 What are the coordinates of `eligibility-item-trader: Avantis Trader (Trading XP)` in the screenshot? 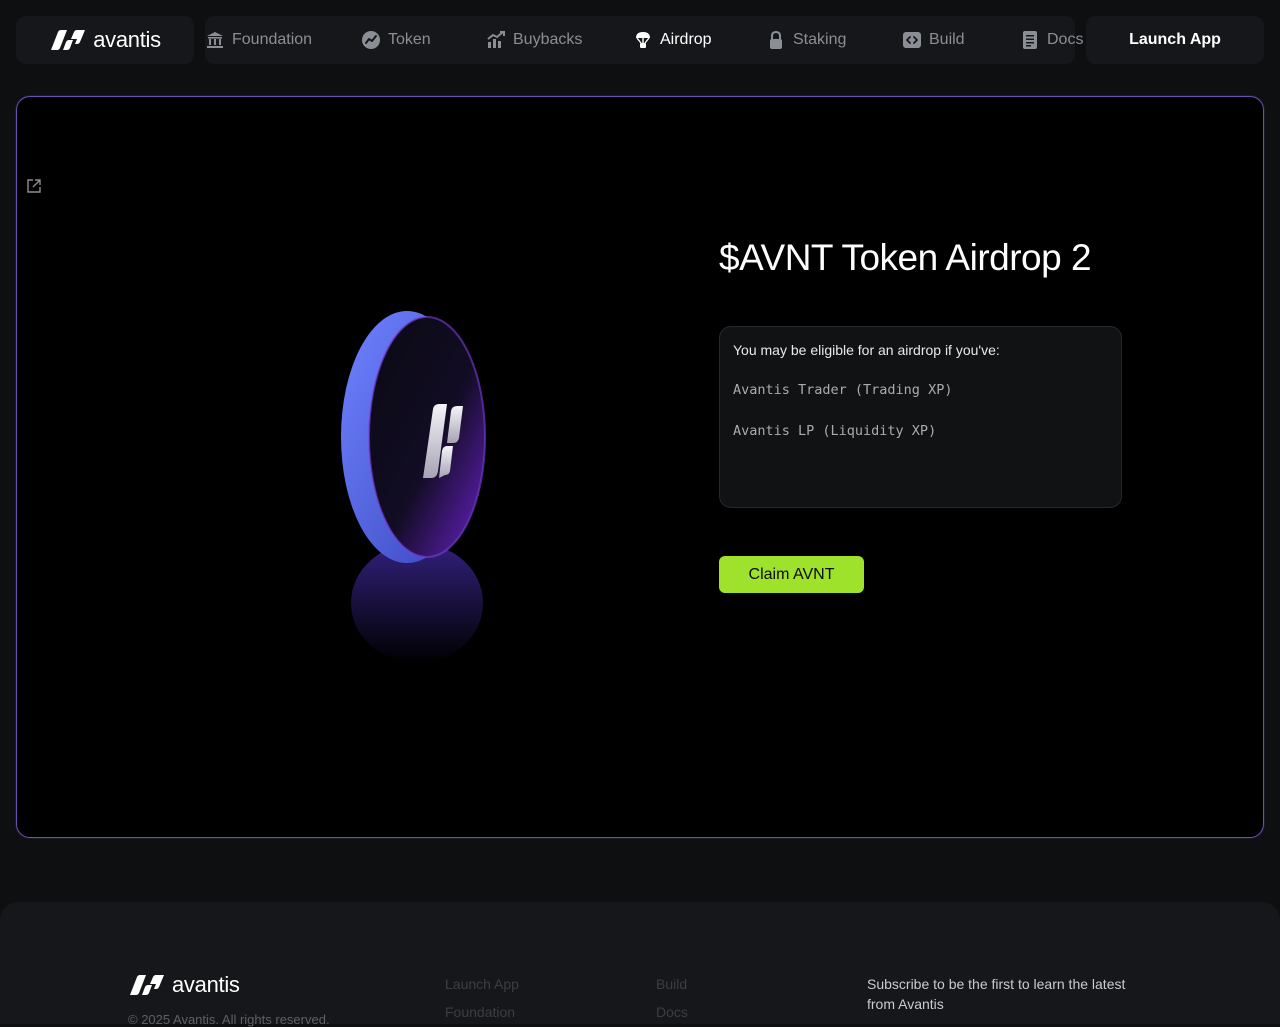 It's located at (843, 390).